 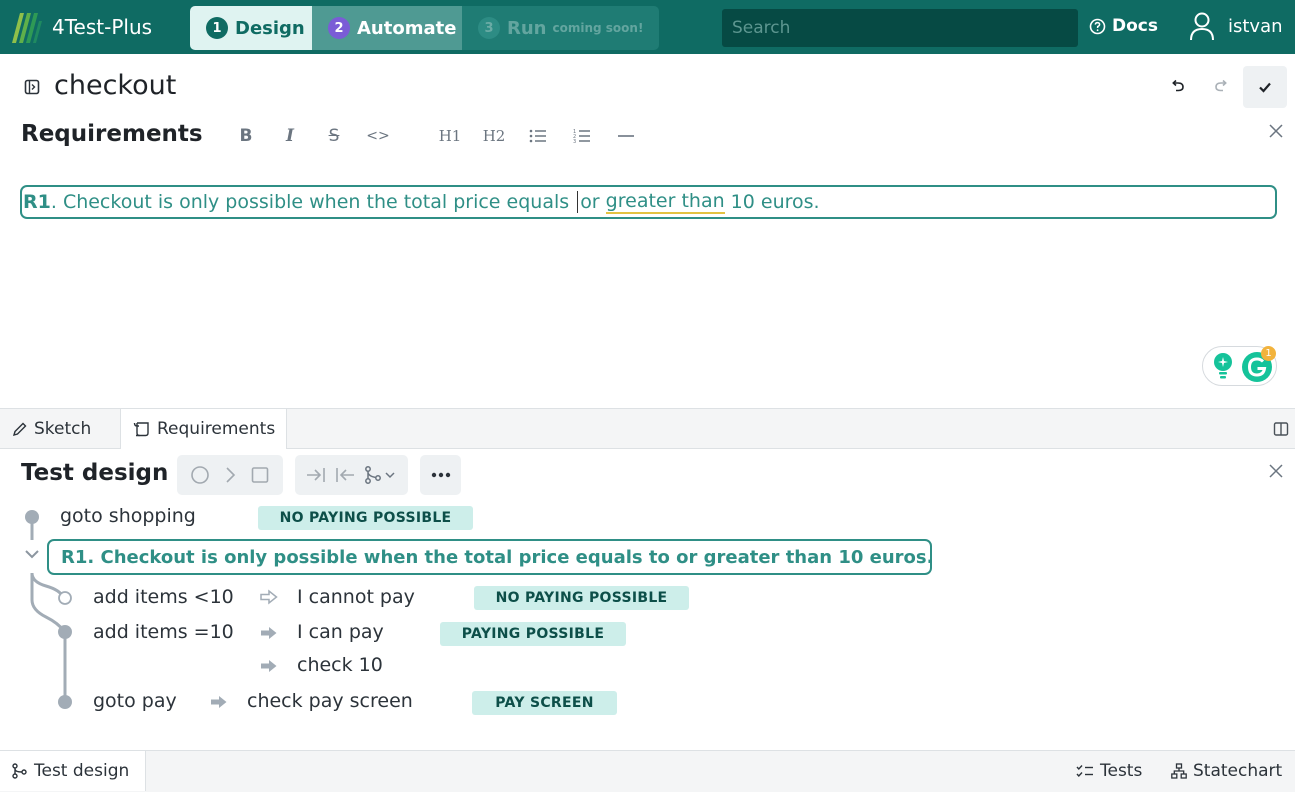 What do you see at coordinates (73, 771) in the screenshot?
I see `tab-test-design: Test design` at bounding box center [73, 771].